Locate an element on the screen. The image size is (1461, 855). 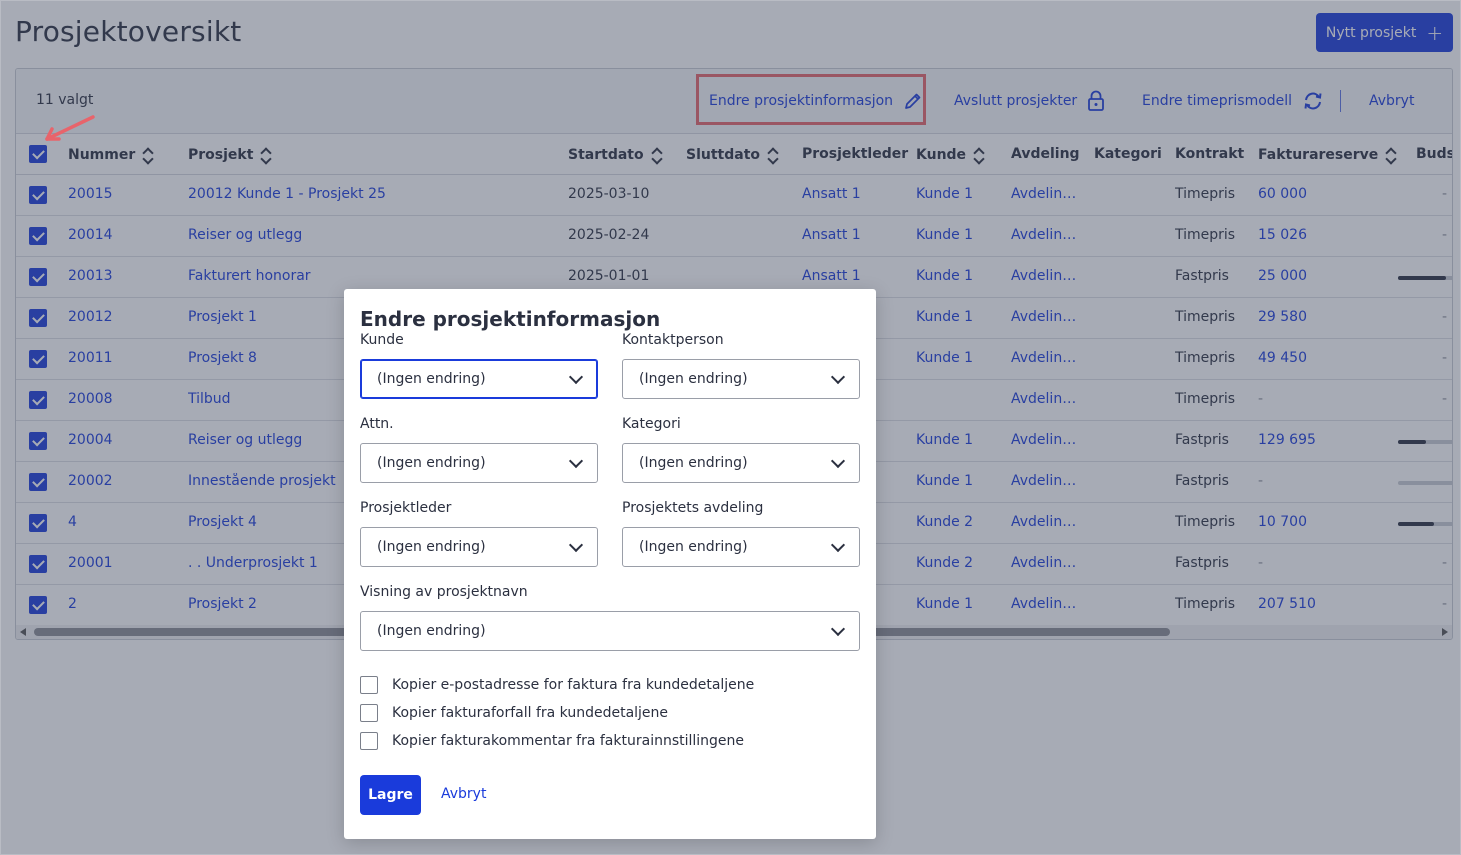
copy-due-option: Kopier fakturaforfall fra kundedetaljene is located at coordinates (514, 713).